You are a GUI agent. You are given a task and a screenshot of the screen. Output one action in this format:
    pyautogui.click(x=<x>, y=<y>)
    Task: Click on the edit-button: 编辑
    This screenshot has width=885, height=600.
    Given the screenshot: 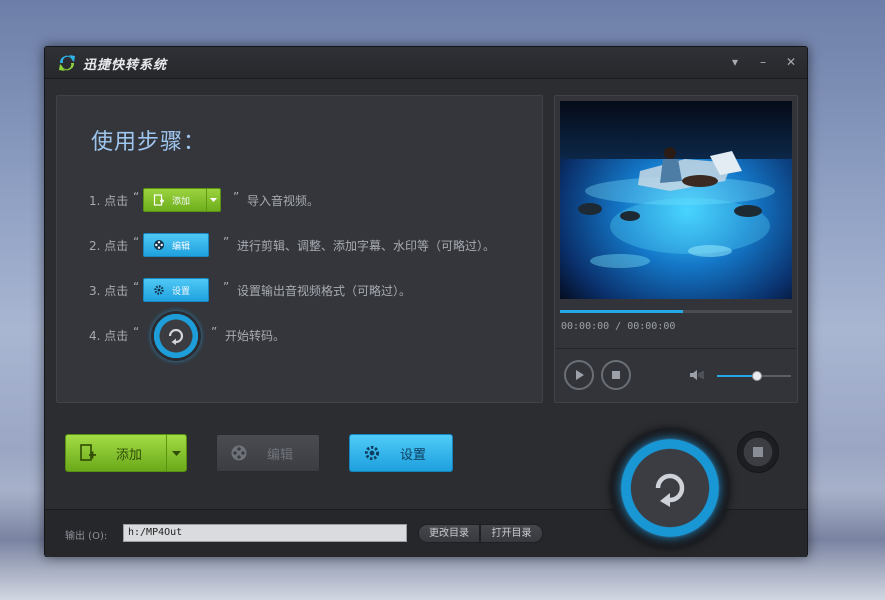 What is the action you would take?
    pyautogui.click(x=268, y=453)
    